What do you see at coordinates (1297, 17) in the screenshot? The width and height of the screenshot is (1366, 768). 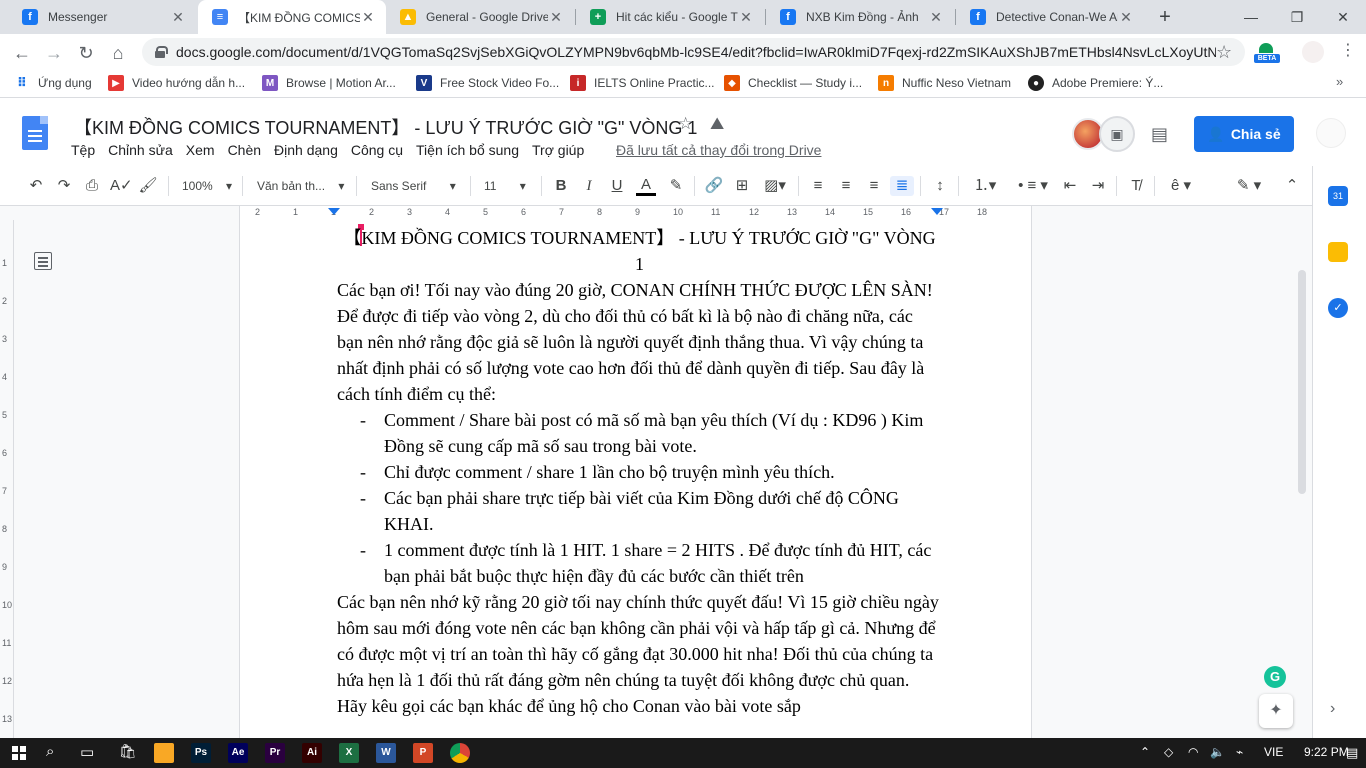 I see `restore-icon: ❐` at bounding box center [1297, 17].